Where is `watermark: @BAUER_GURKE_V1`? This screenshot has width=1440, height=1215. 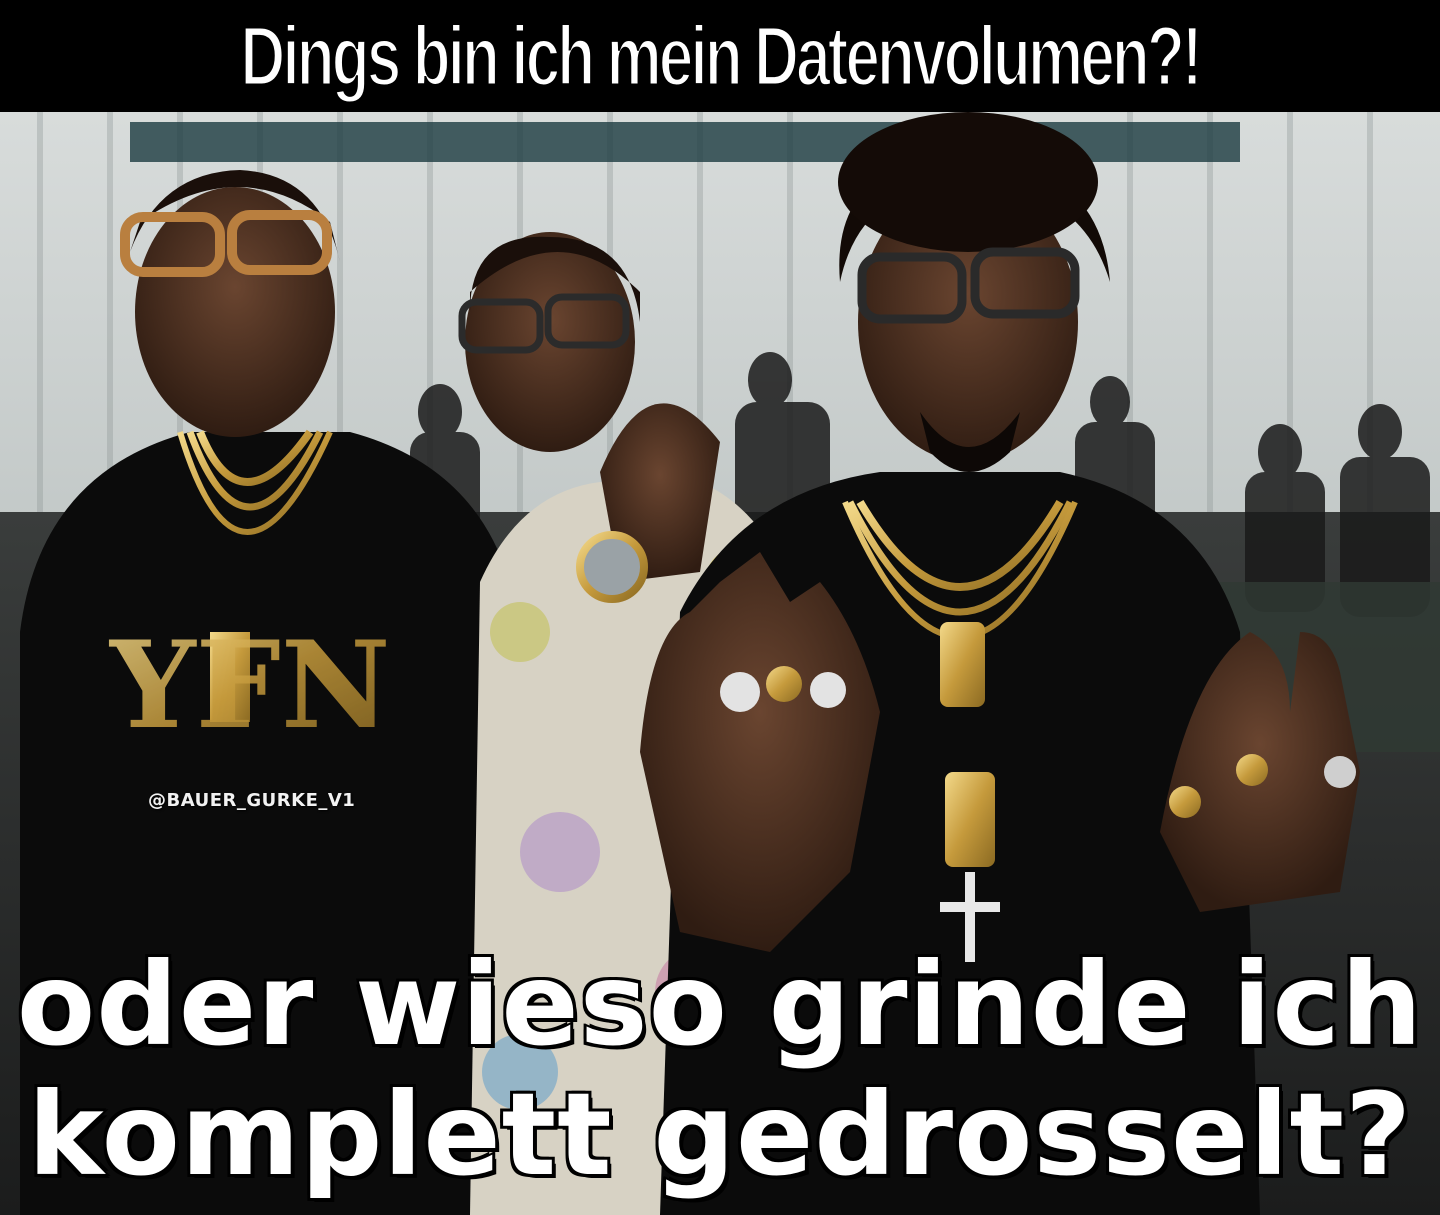 watermark: @BAUER_GURKE_V1 is located at coordinates (252, 800).